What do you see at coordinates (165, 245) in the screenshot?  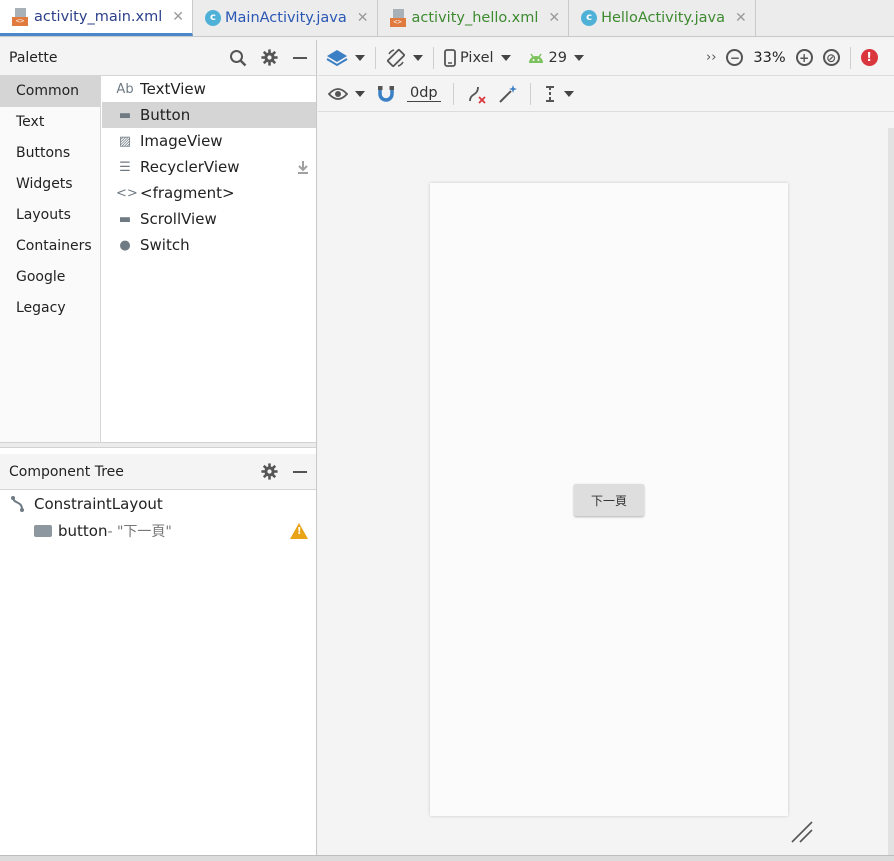 I see `palette-item-label: Switch` at bounding box center [165, 245].